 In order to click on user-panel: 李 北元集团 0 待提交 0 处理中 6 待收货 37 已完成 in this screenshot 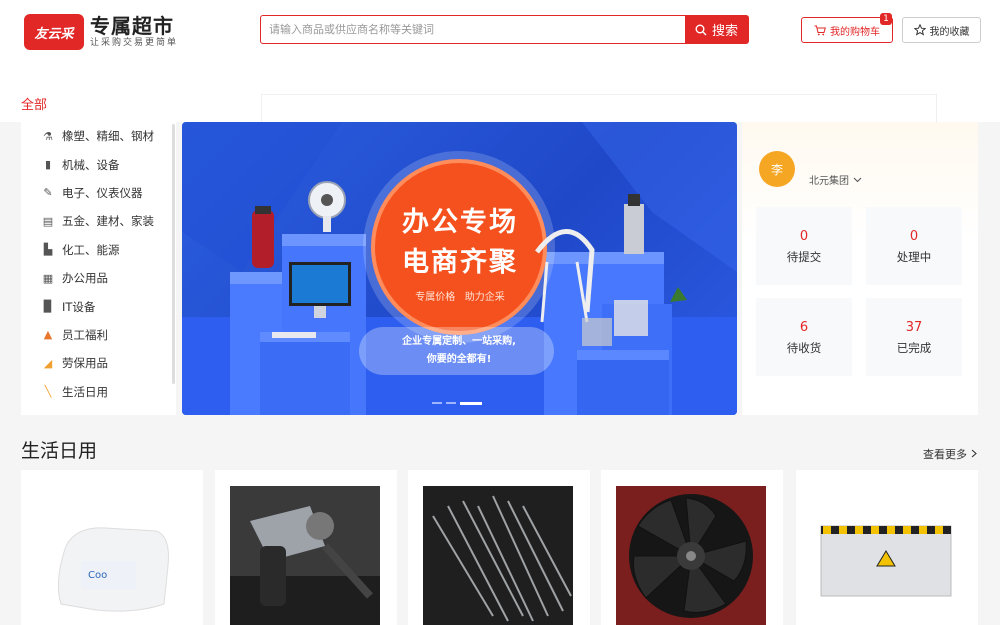, I will do `click(860, 268)`.